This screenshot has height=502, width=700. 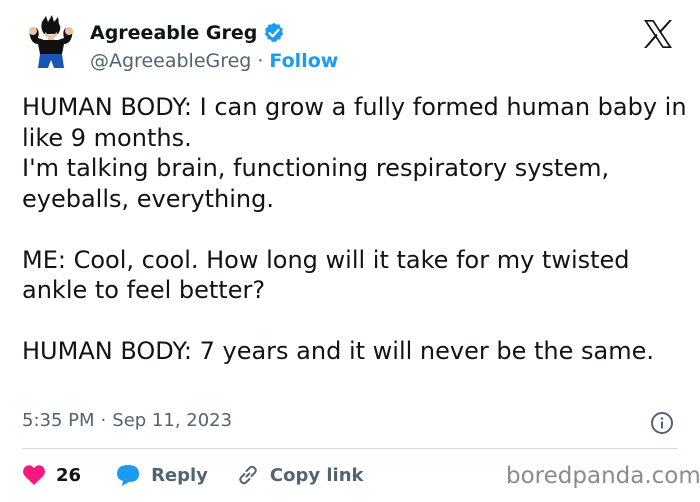 I want to click on verified-badge-icon, so click(x=274, y=32).